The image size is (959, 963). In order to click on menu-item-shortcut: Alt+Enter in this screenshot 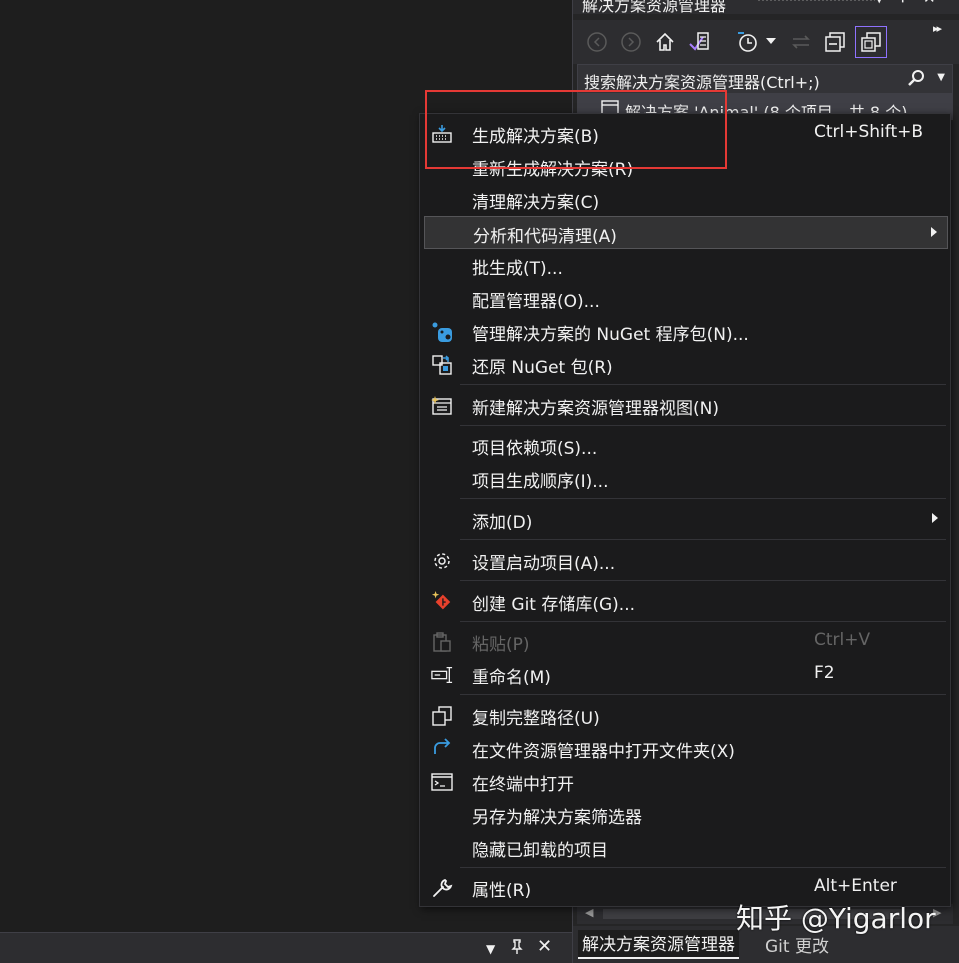, I will do `click(855, 886)`.